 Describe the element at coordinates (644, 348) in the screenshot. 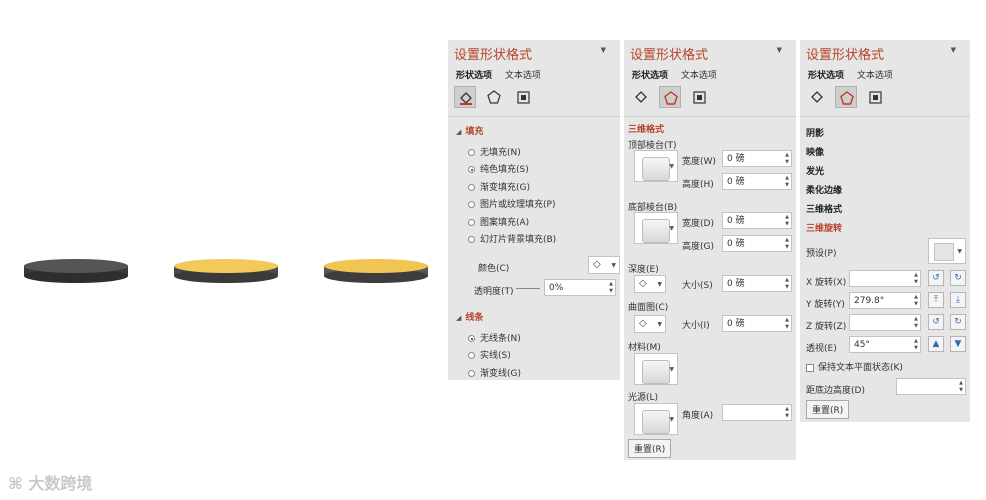

I see `material-label: 材料(M)` at that location.